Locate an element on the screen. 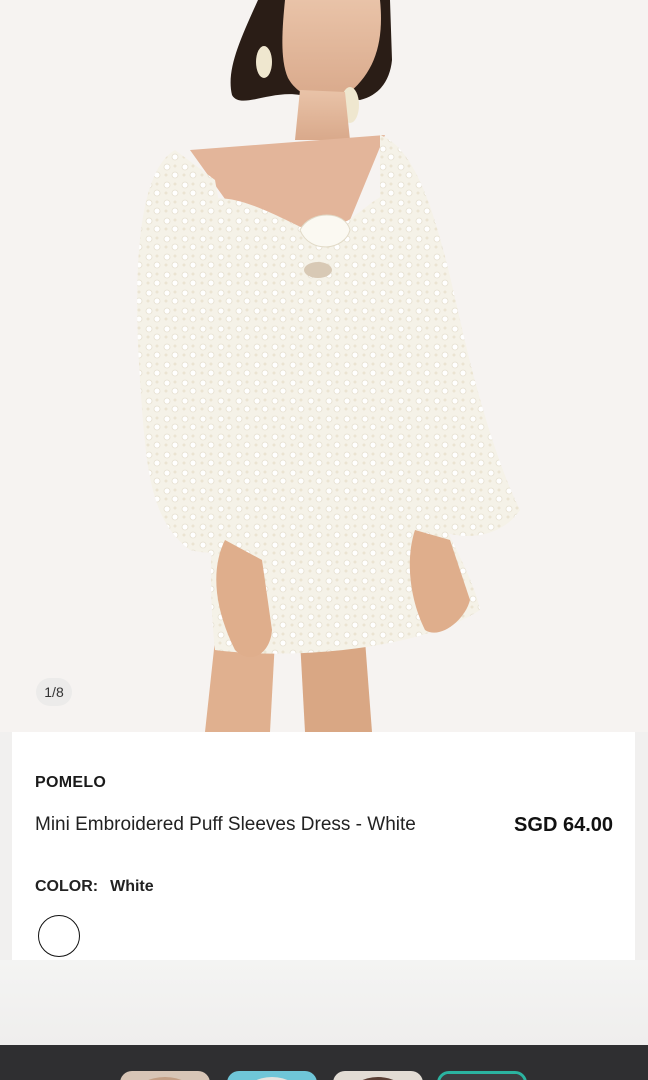 The width and height of the screenshot is (648, 1080). image-pager: 1/8 is located at coordinates (54, 692).